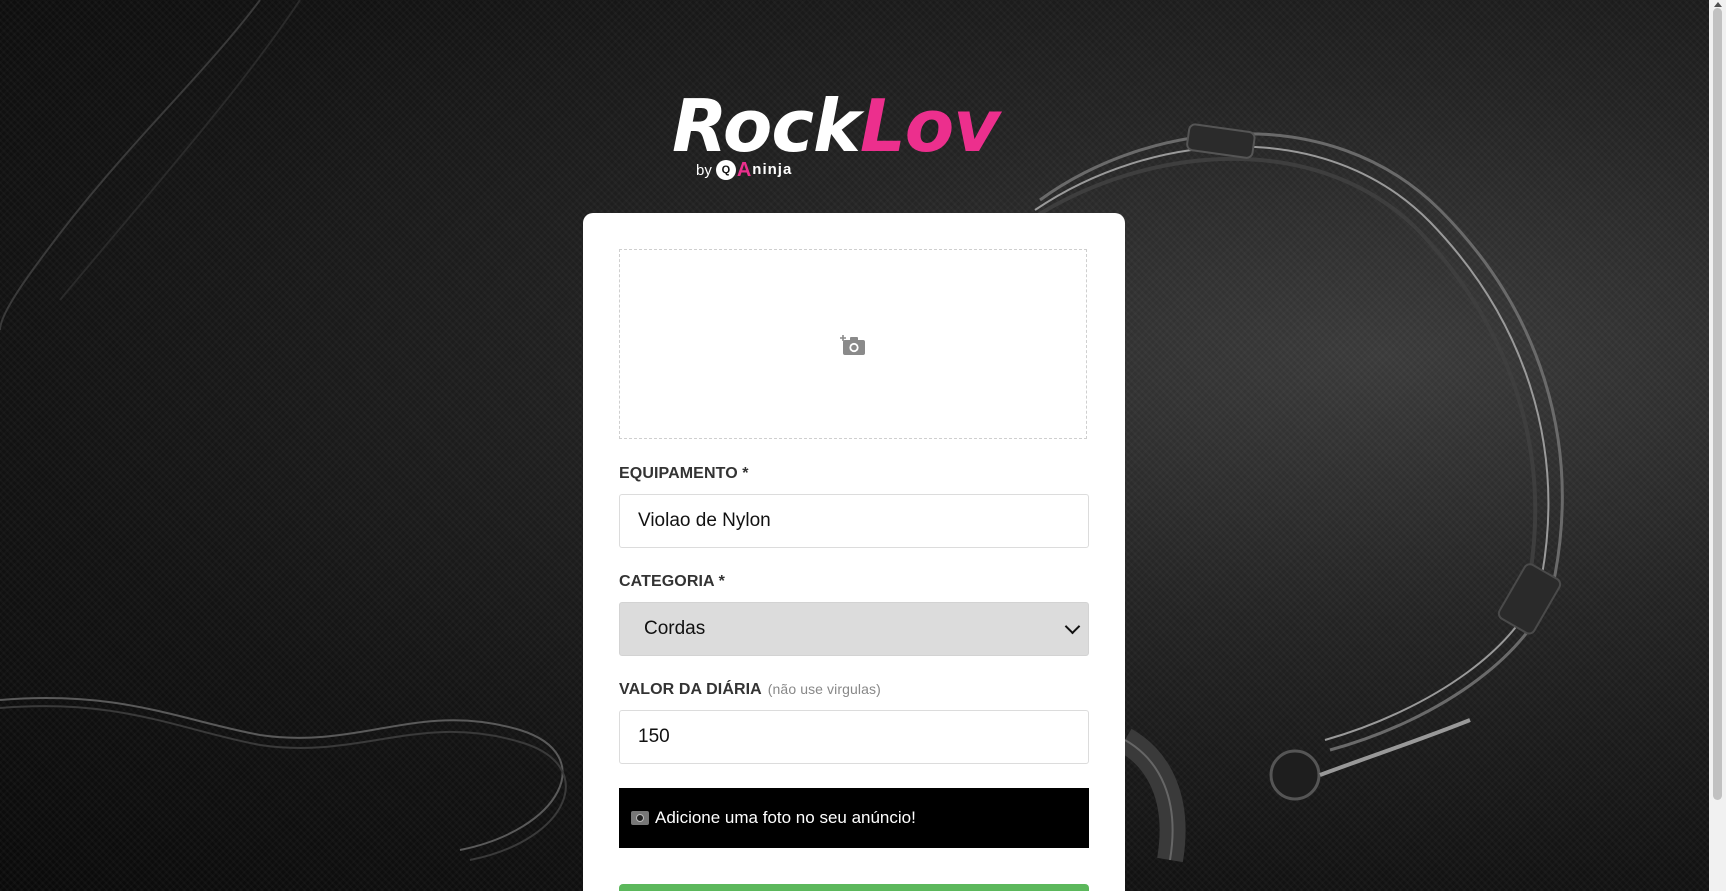 This screenshot has width=1726, height=891. What do you see at coordinates (785, 817) in the screenshot?
I see `photo-alert-text: Adicione uma foto no seu anúncio!` at bounding box center [785, 817].